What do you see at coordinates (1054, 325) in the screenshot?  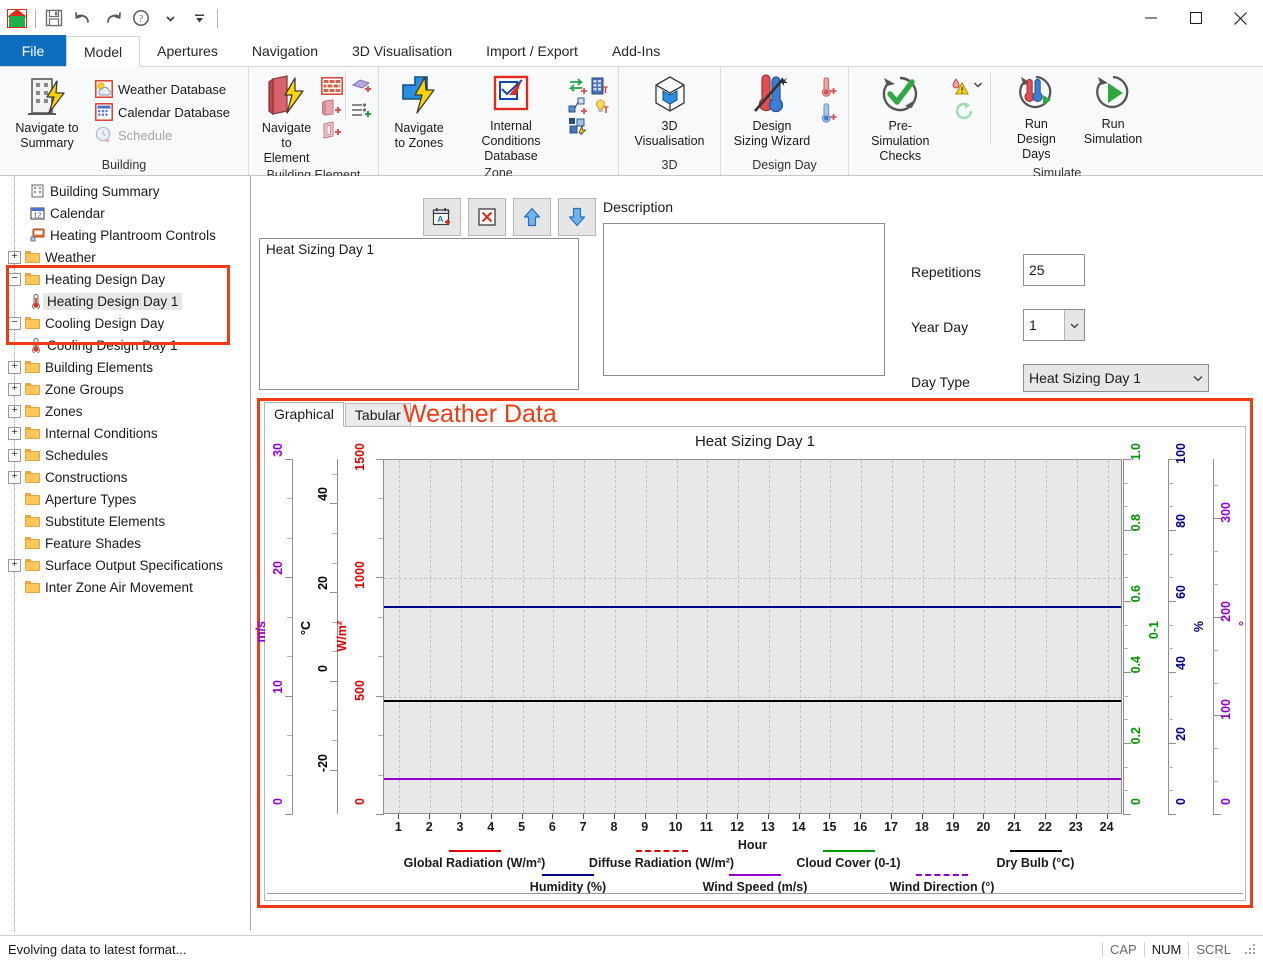 I see `year-day-select: 1` at bounding box center [1054, 325].